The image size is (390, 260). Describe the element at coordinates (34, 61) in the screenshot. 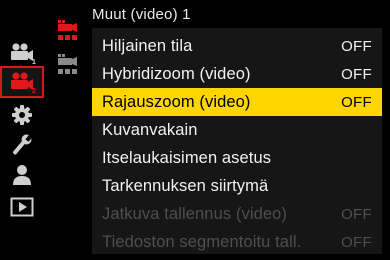

I see `tab-badge-1: 1` at that location.